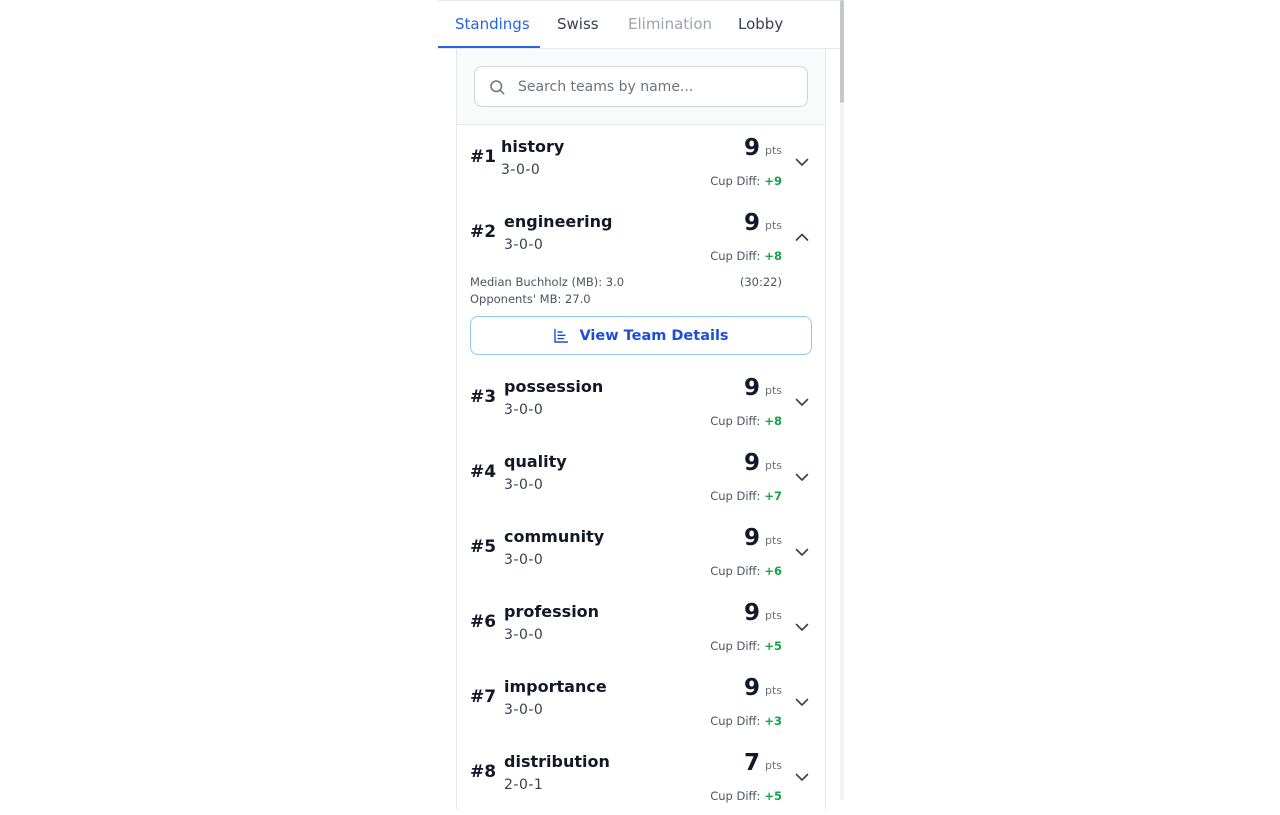 Image resolution: width=1280 pixels, height=815 pixels. I want to click on standings-row: #4 quality 3-0-0 9 pts Cup Diff: +7, so click(641, 477).